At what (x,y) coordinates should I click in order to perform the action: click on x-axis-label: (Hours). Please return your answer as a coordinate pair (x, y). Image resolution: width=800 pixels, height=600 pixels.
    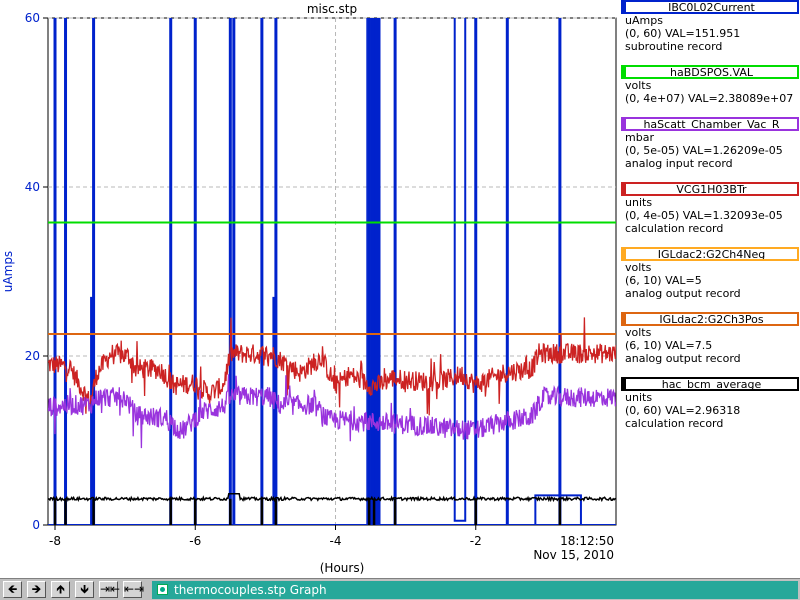
    Looking at the image, I should click on (342, 568).